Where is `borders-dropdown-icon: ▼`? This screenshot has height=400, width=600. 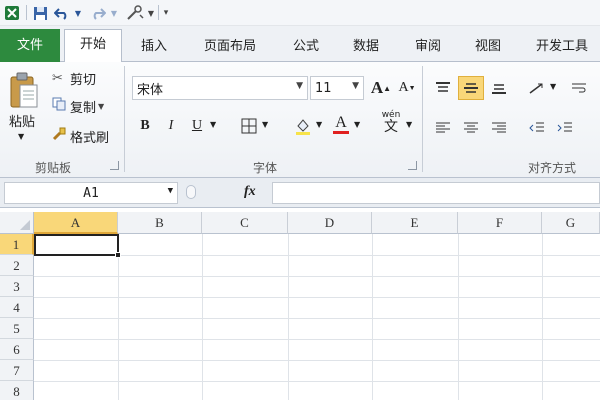 borders-dropdown-icon: ▼ is located at coordinates (265, 124).